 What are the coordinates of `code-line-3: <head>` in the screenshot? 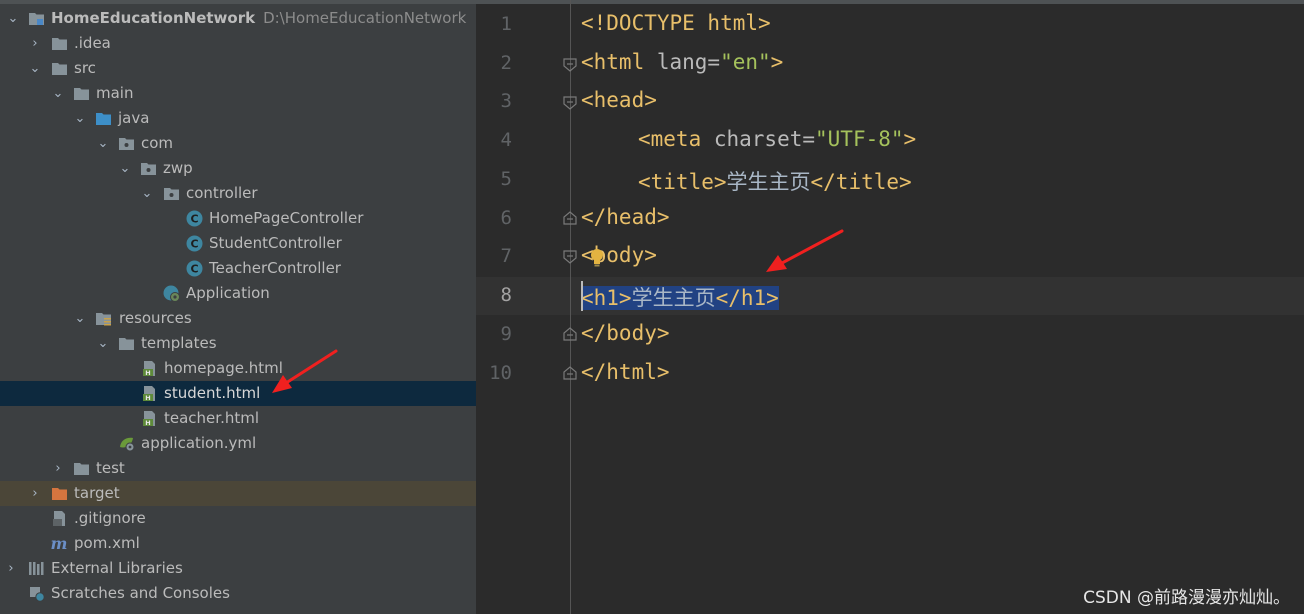 It's located at (619, 100).